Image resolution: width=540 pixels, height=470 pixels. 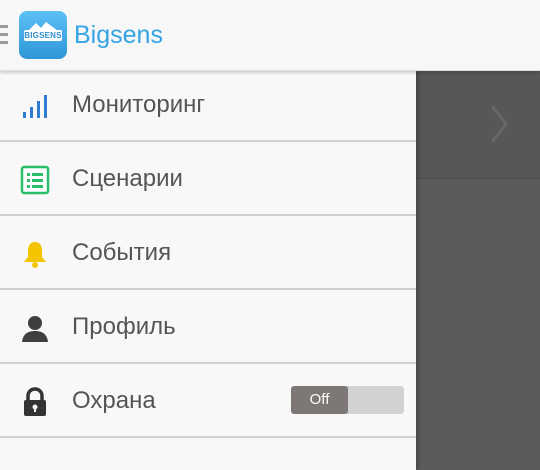 I want to click on nav-item-security: Охрана Off, so click(x=208, y=402).